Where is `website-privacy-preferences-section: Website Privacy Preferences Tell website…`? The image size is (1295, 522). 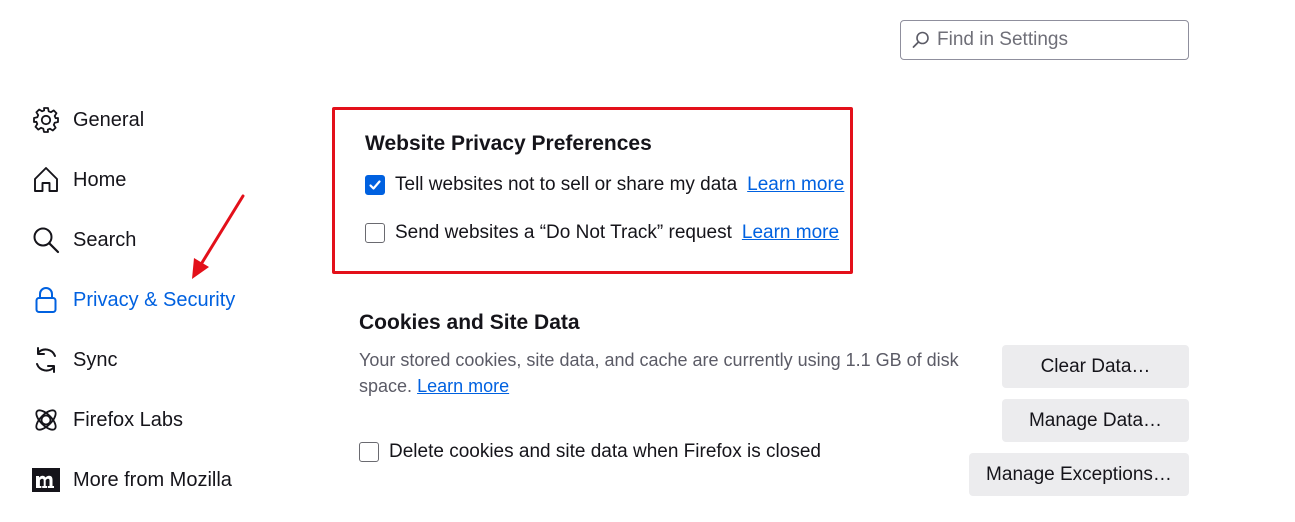
website-privacy-preferences-section: Website Privacy Preferences Tell website… is located at coordinates (592, 190).